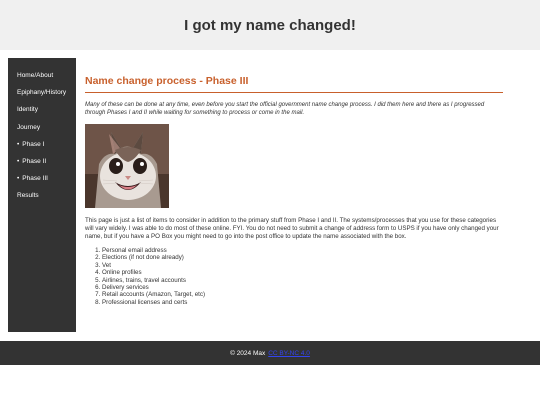 Image resolution: width=540 pixels, height=405 pixels. I want to click on sidebar-item-label: Phase I, so click(33, 144).